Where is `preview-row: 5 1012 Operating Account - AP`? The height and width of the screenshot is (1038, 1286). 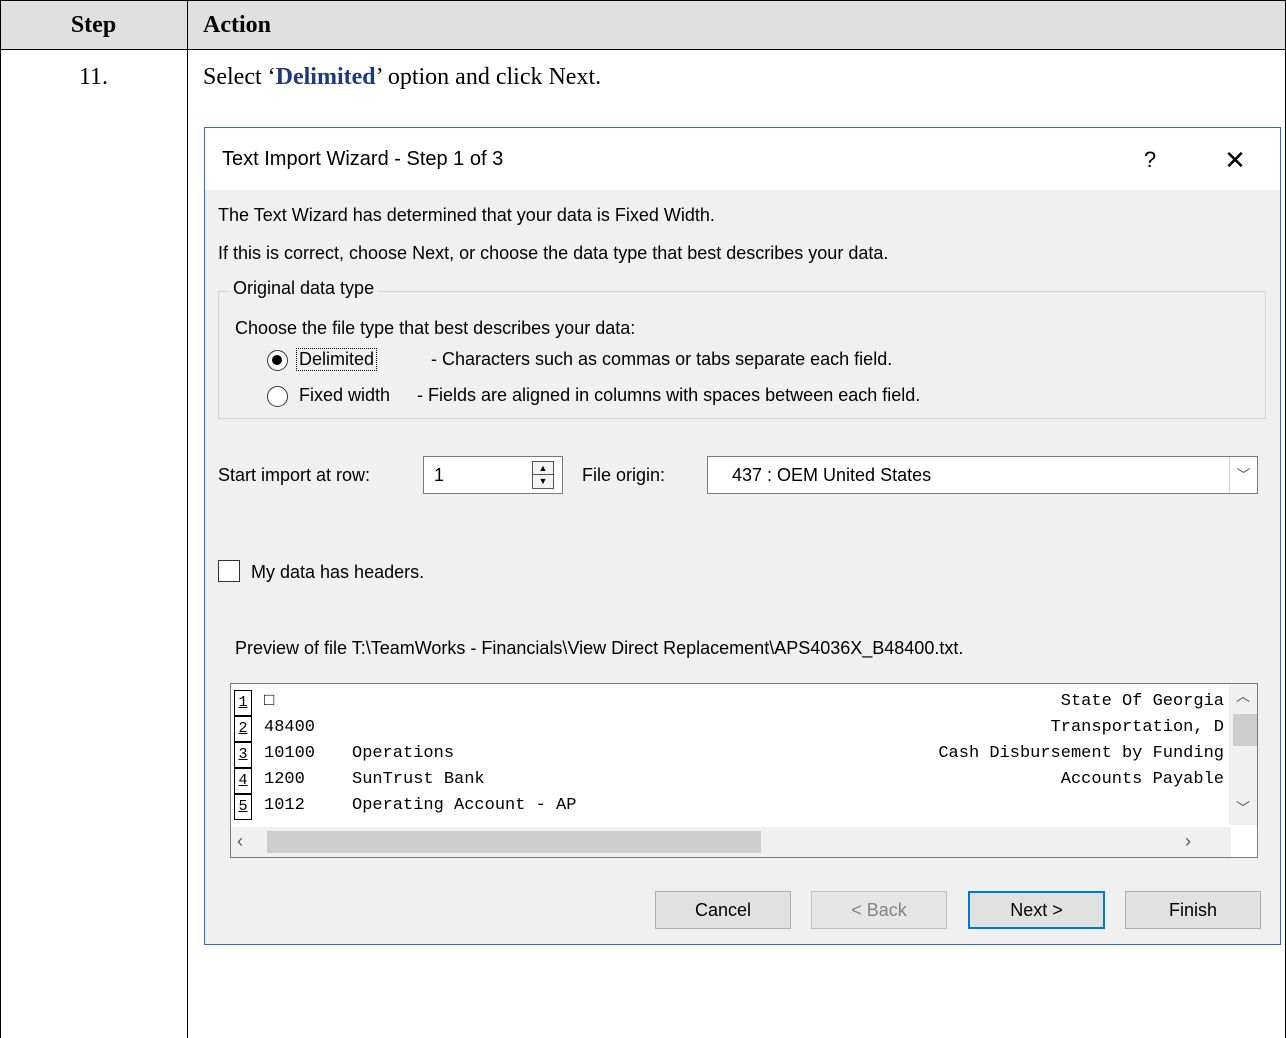
preview-row: 5 1012 Operating Account - AP is located at coordinates (729, 807).